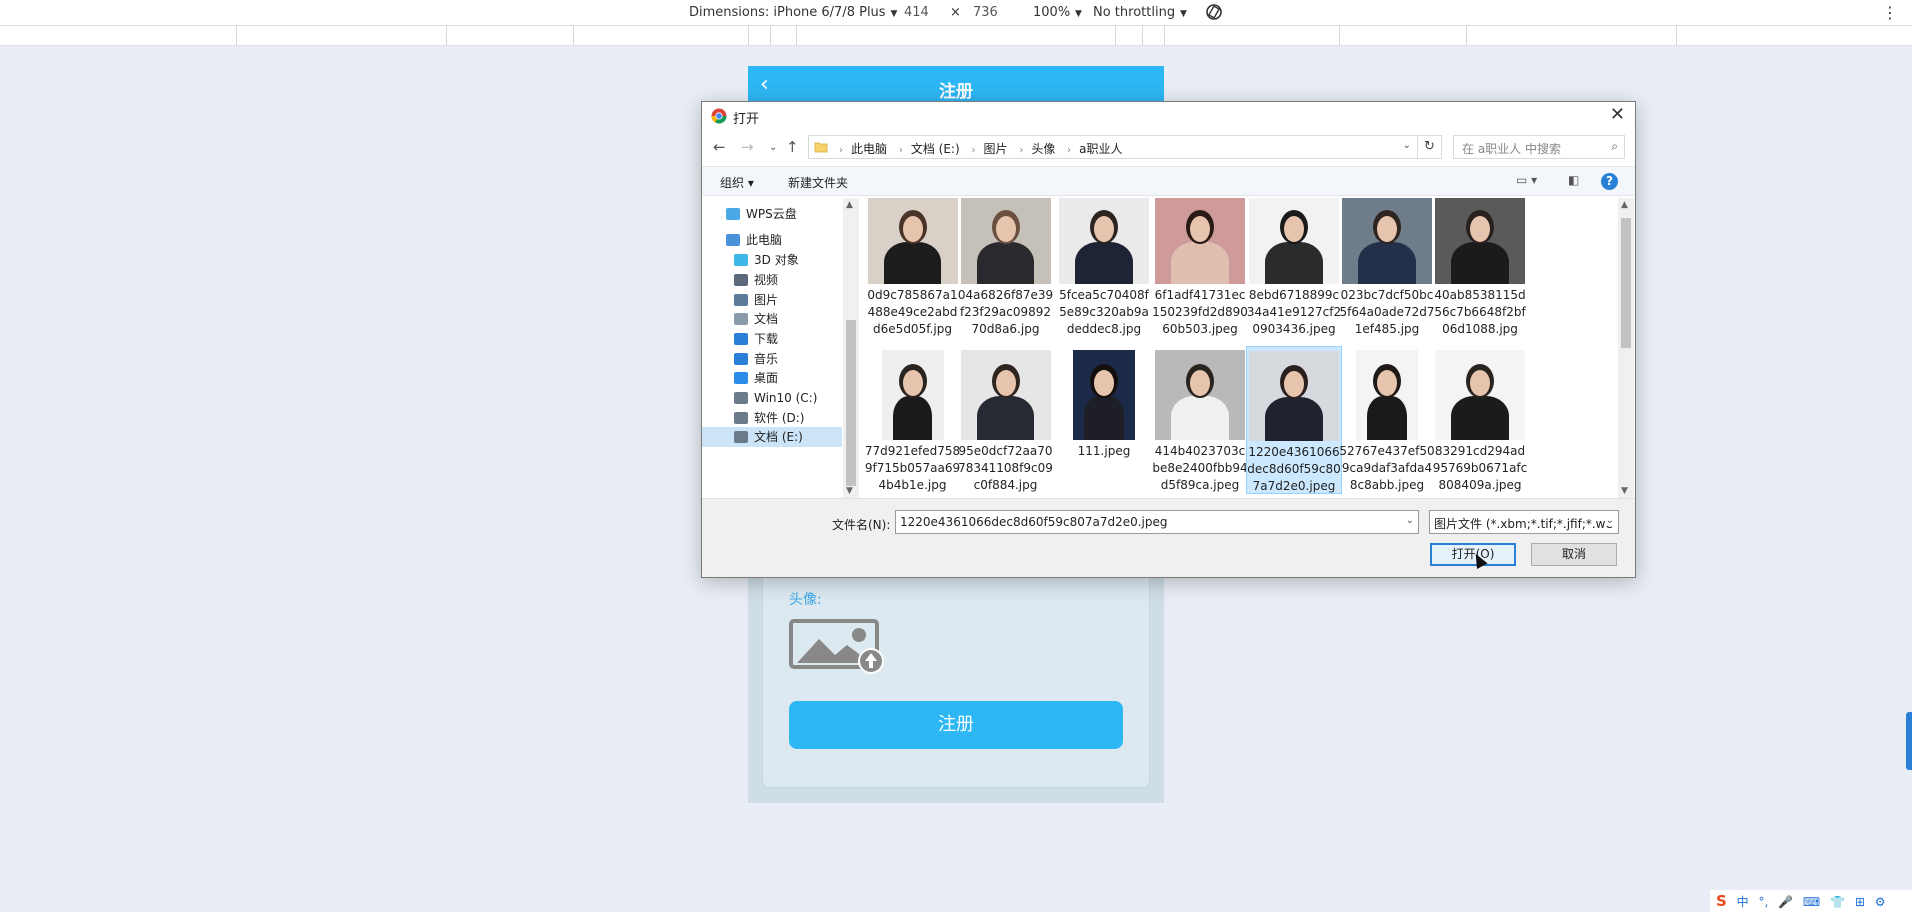 This screenshot has width=1912, height=912. I want to click on more-options-icon: ⋮, so click(1890, 12).